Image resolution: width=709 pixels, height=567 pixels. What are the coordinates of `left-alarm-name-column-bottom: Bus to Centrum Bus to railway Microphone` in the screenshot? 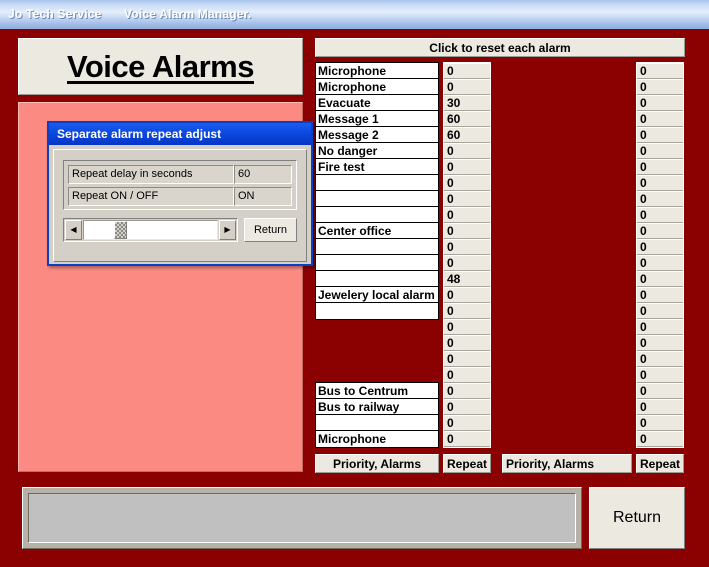 It's located at (377, 415).